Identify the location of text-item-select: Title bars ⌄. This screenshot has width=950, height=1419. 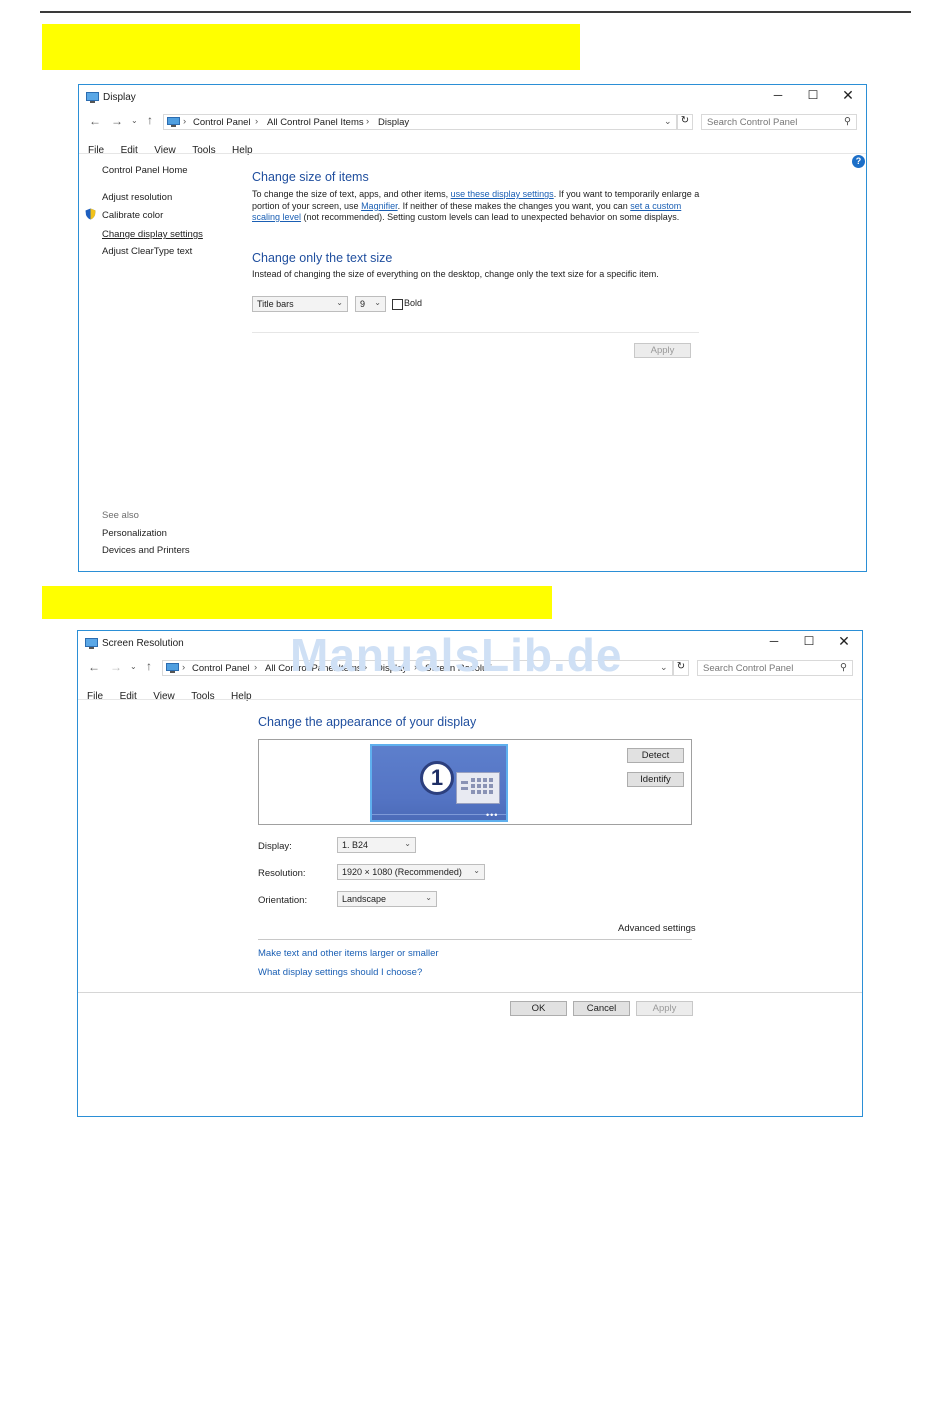
(300, 304).